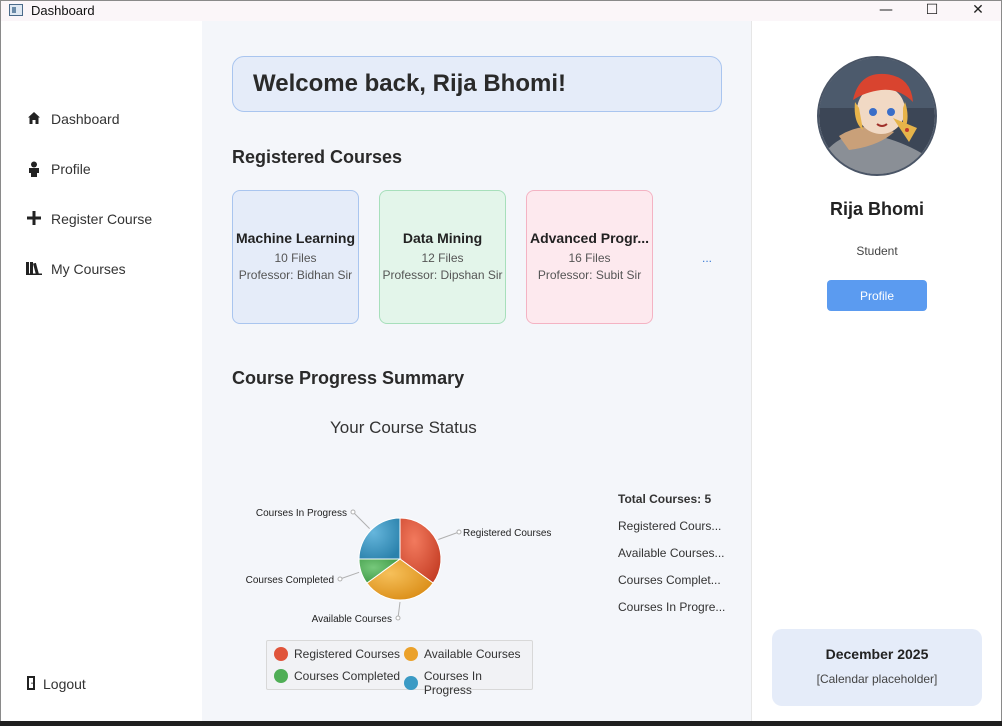 The image size is (1002, 726). Describe the element at coordinates (452, 683) in the screenshot. I see `legend-label: Courses In Progress` at that location.